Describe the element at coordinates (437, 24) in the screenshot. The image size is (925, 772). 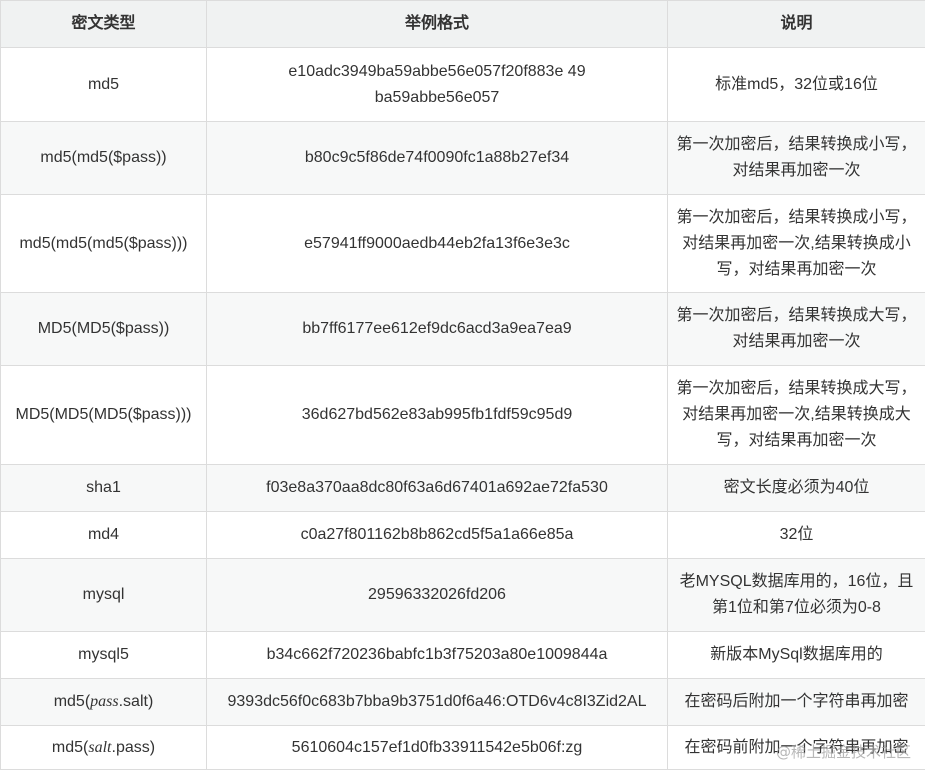
I see `header-example: 举例格式` at that location.